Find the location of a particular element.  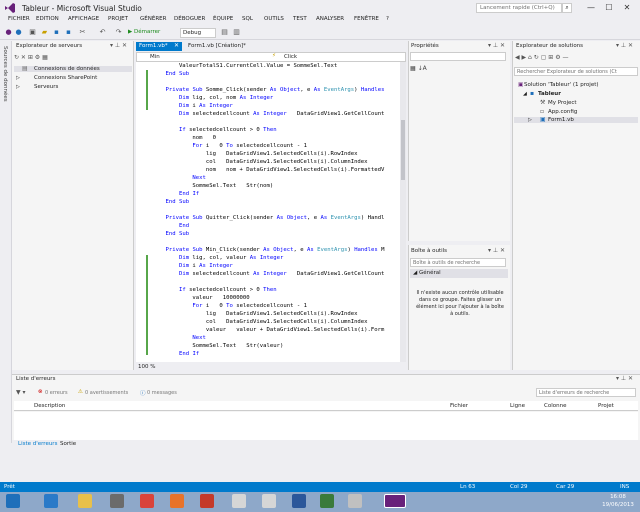

toolbox-search-input: Boîte à outils de recherche is located at coordinates (458, 262).